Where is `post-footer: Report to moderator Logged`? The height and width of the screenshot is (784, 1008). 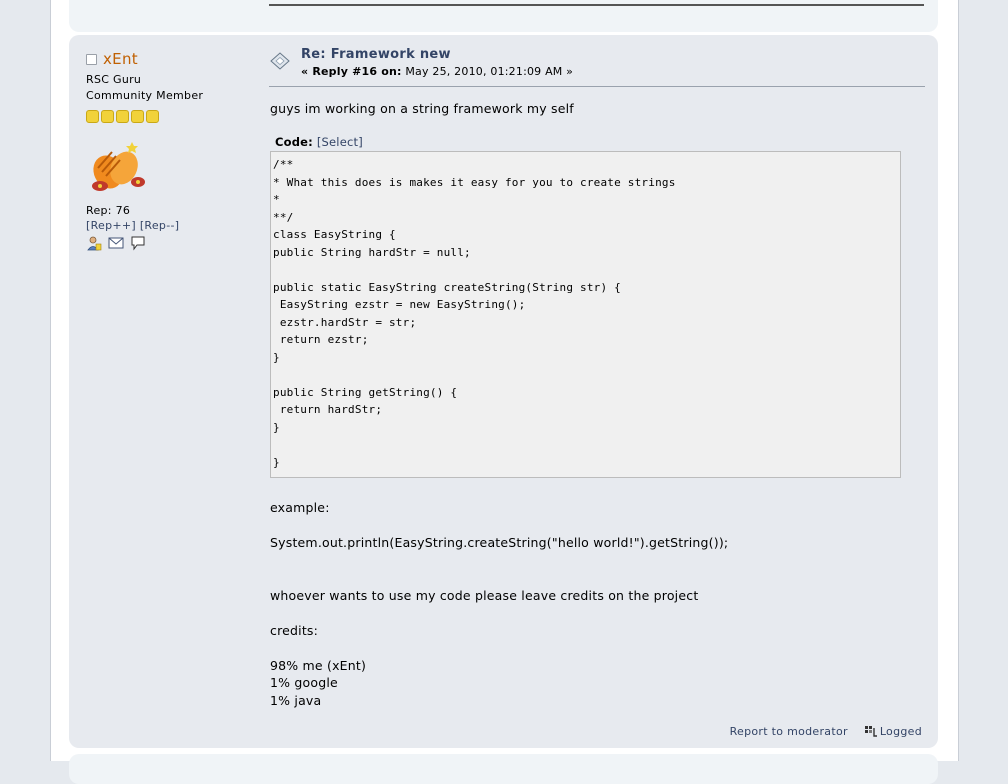
post-footer: Report to moderator Logged is located at coordinates (826, 731).